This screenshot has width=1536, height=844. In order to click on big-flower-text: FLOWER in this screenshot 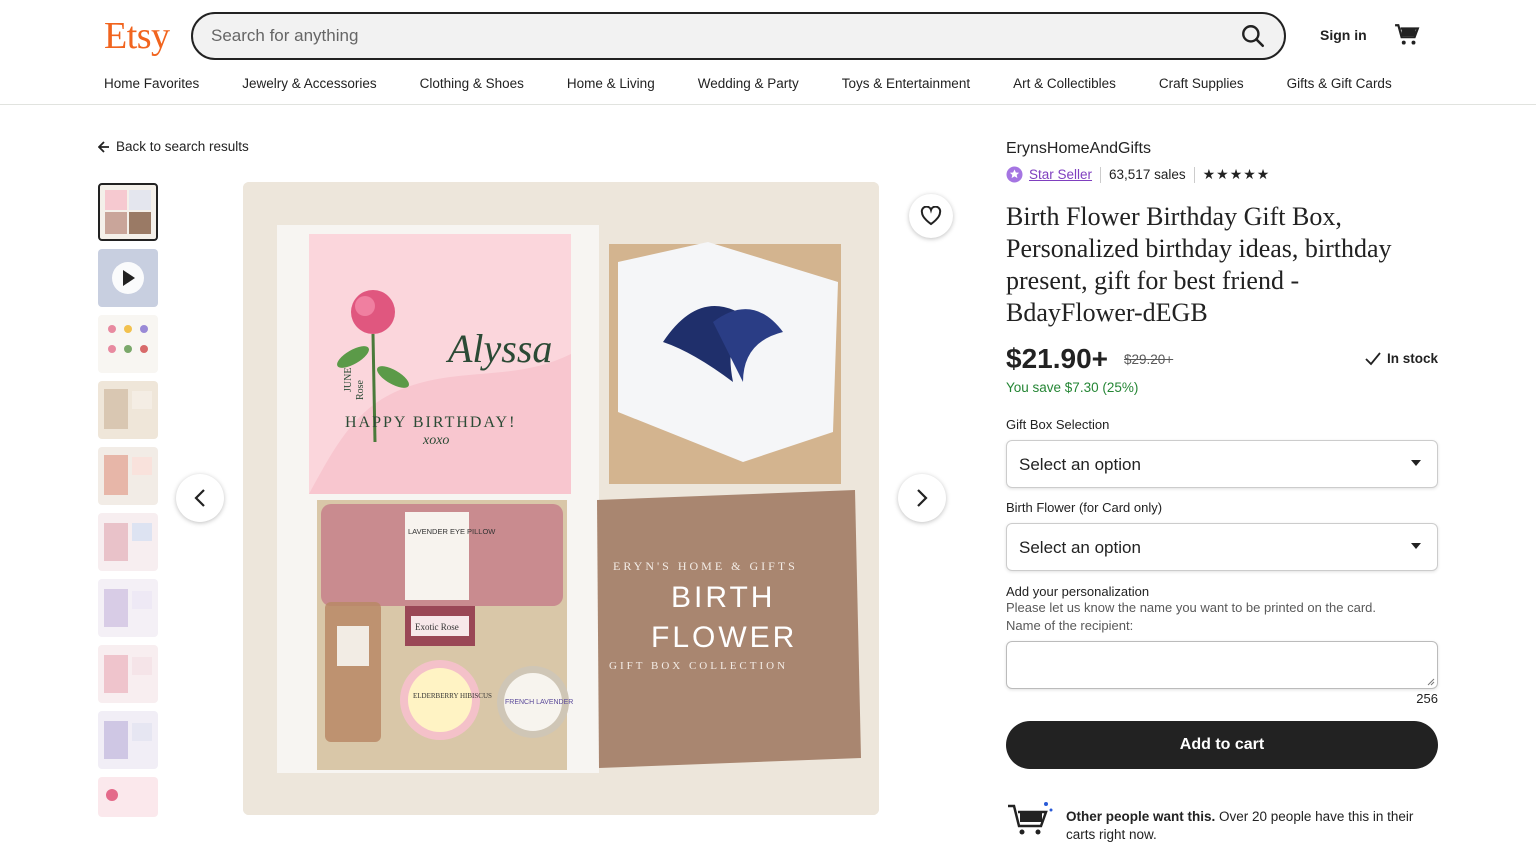, I will do `click(724, 637)`.